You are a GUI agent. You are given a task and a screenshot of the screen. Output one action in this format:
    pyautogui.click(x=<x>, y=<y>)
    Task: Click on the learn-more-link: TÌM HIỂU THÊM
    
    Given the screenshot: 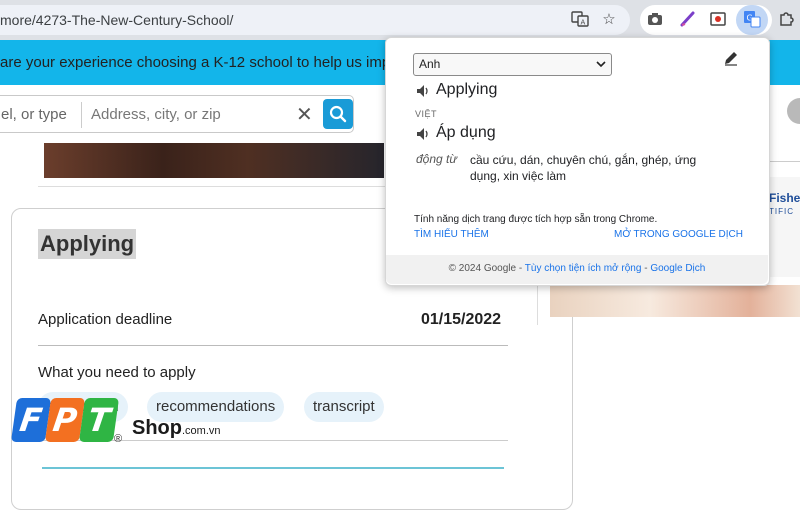 What is the action you would take?
    pyautogui.click(x=451, y=234)
    